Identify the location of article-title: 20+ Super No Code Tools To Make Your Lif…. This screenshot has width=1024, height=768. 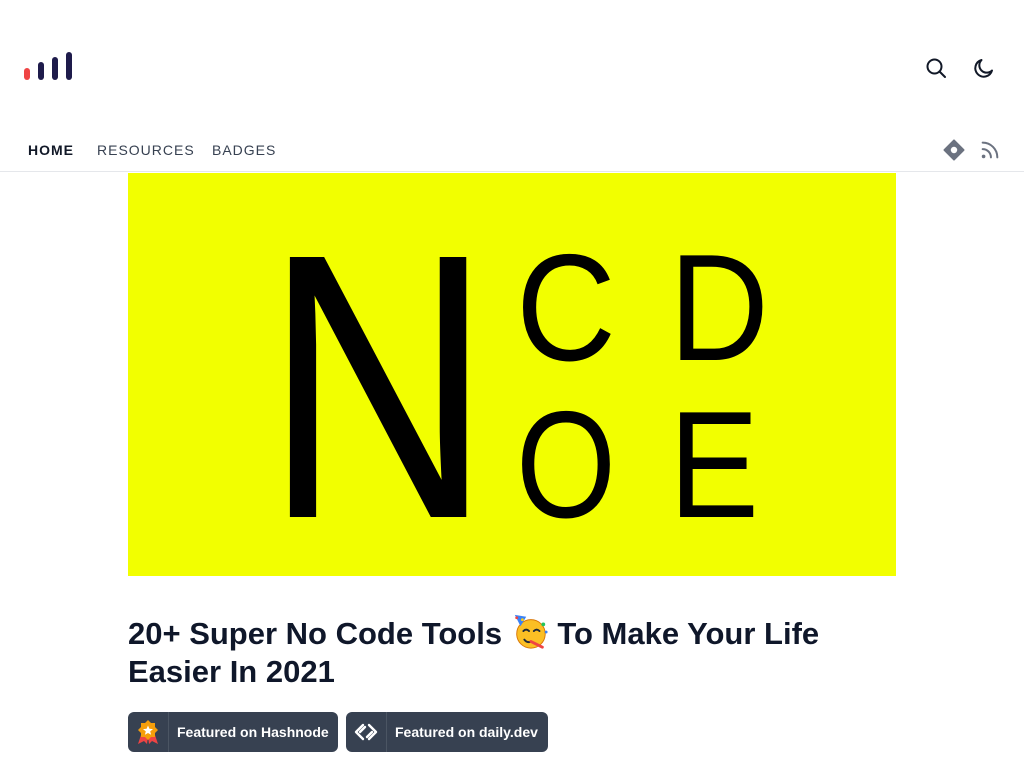
(488, 652).